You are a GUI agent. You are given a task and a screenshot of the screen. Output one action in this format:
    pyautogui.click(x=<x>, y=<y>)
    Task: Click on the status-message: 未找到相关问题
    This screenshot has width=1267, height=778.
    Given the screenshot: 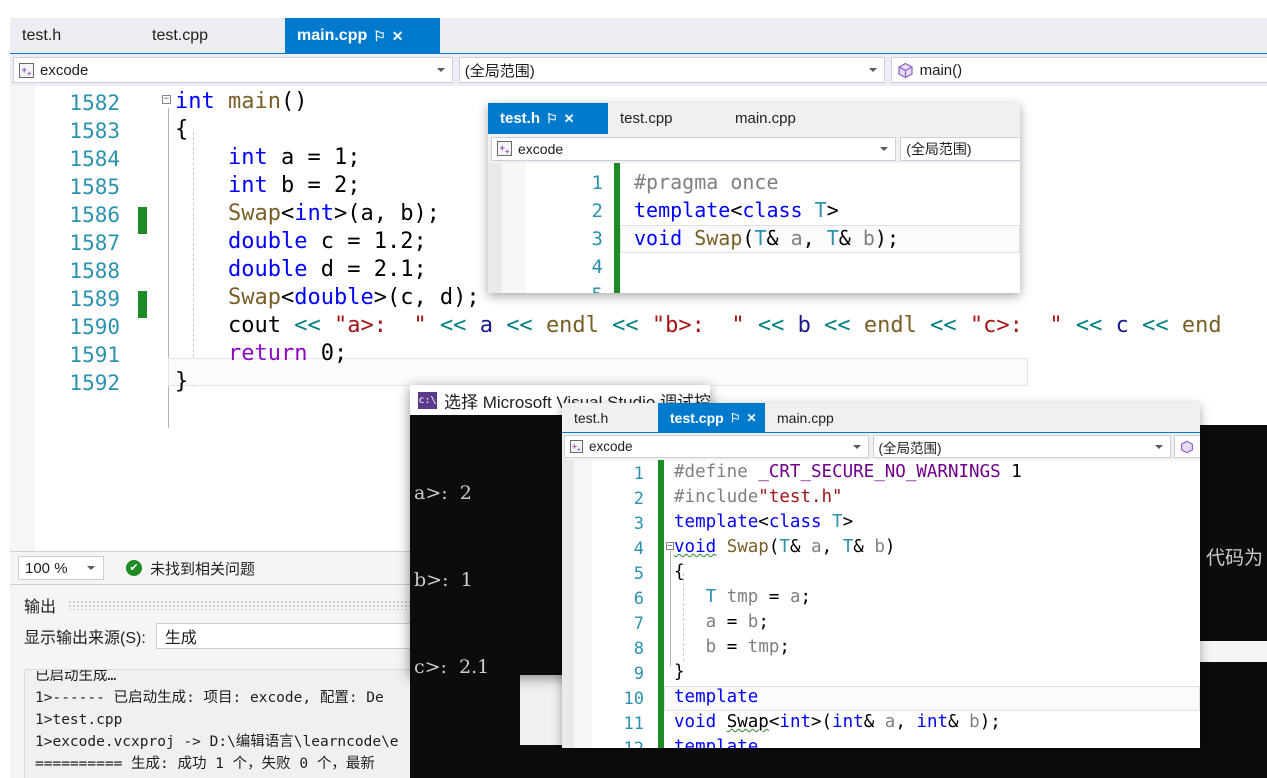 What is the action you would take?
    pyautogui.click(x=203, y=569)
    